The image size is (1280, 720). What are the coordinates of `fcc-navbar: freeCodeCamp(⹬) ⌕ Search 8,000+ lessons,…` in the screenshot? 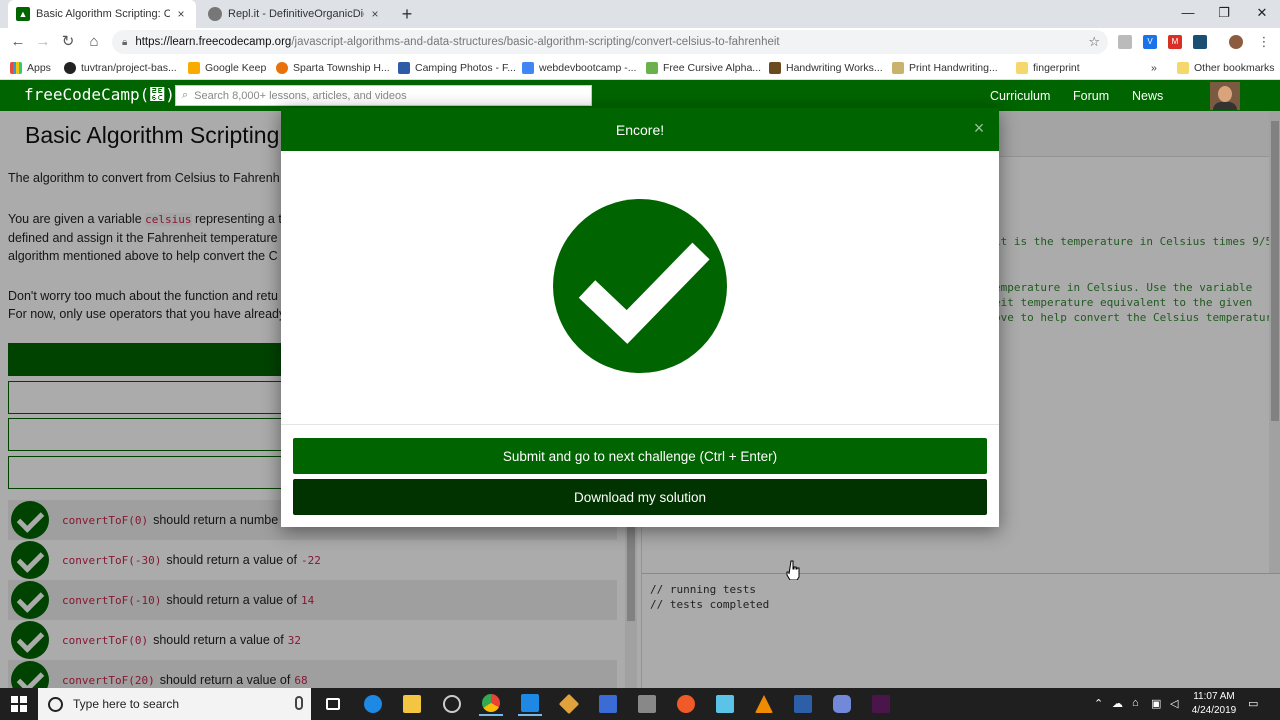 It's located at (640, 95).